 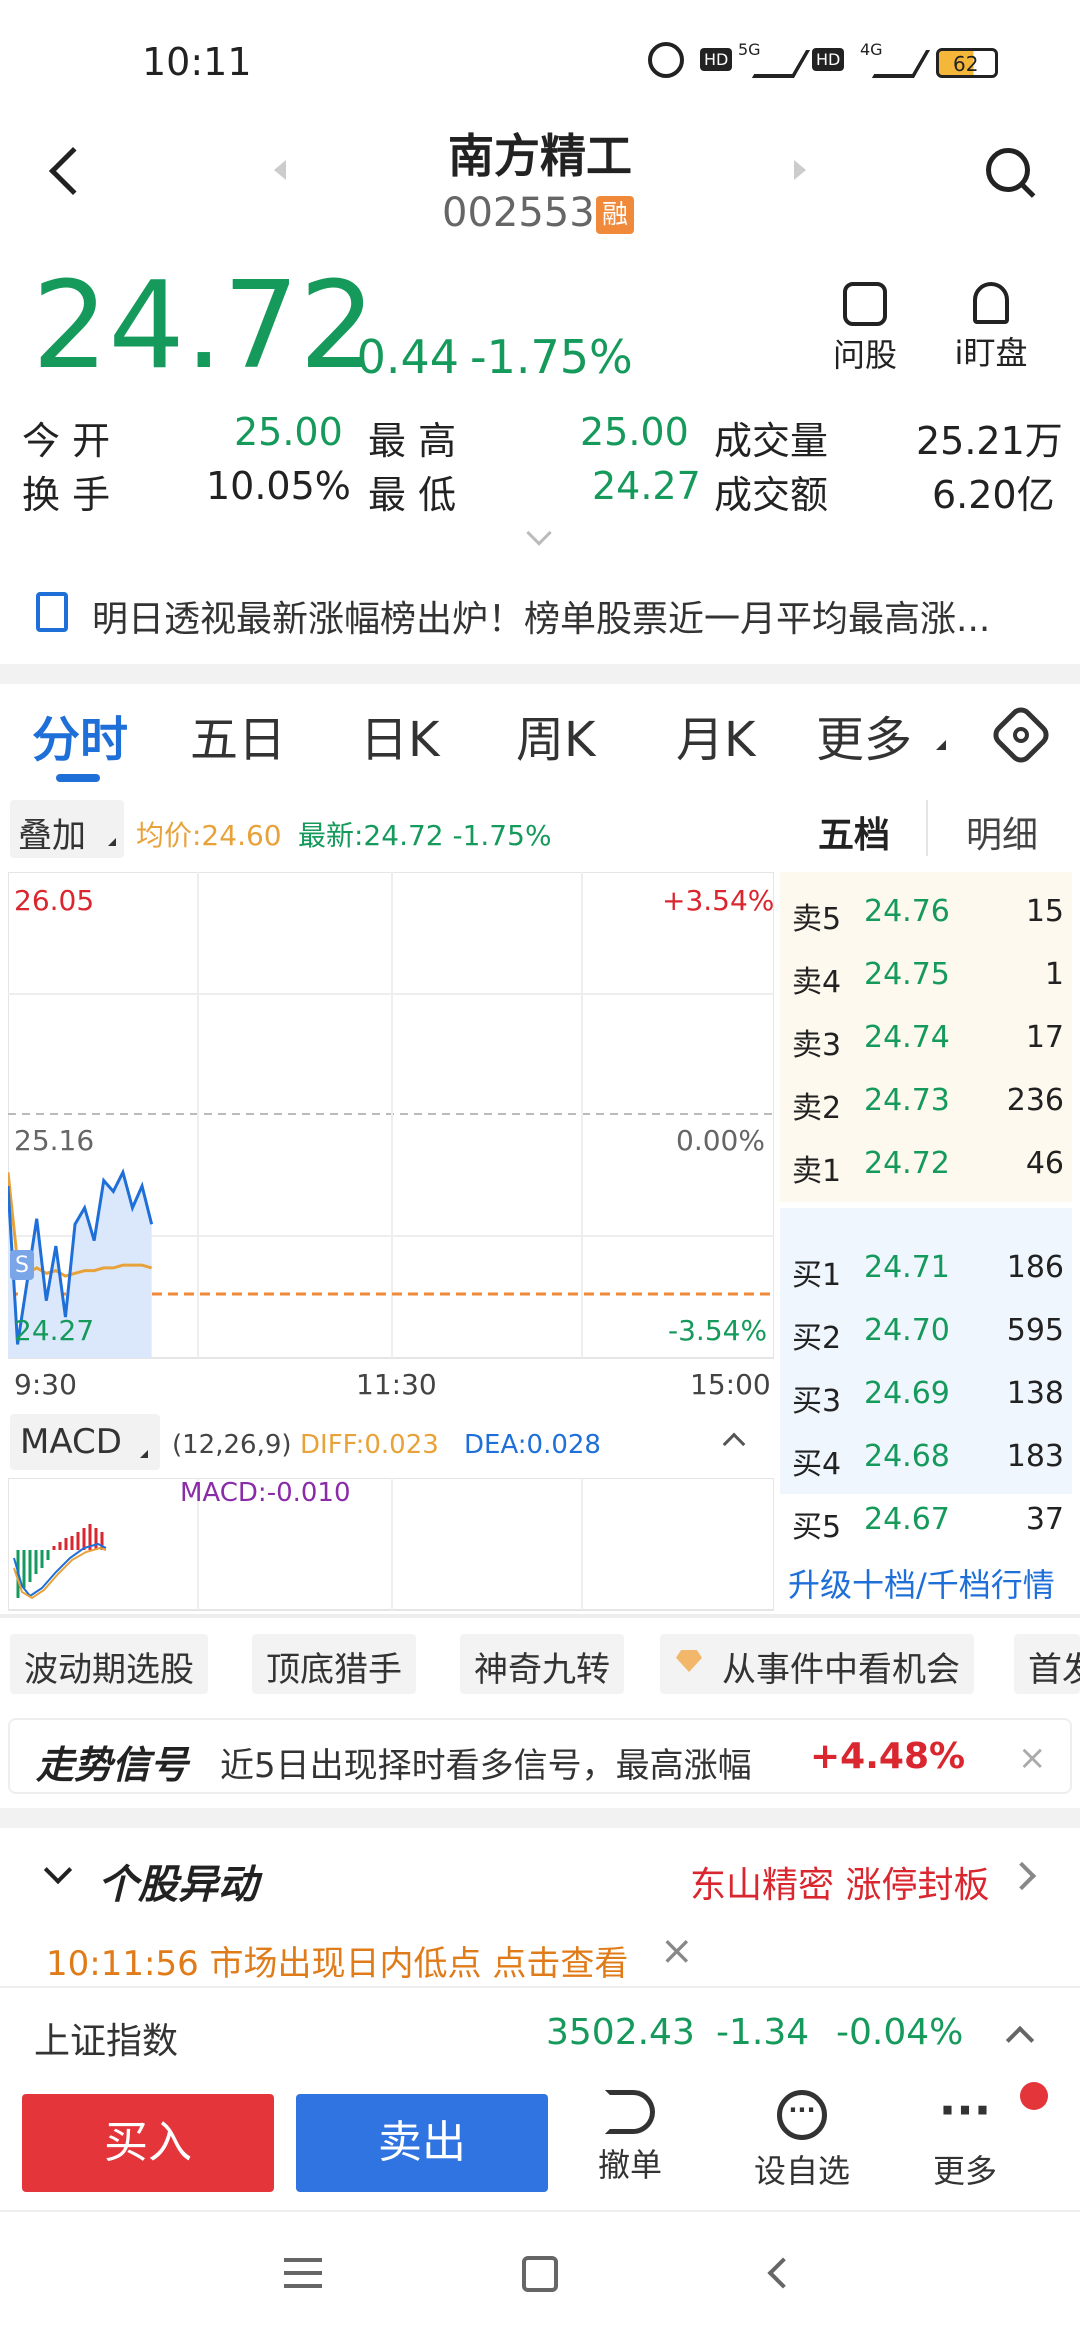 I want to click on bid-price: 24.67, so click(x=907, y=1519).